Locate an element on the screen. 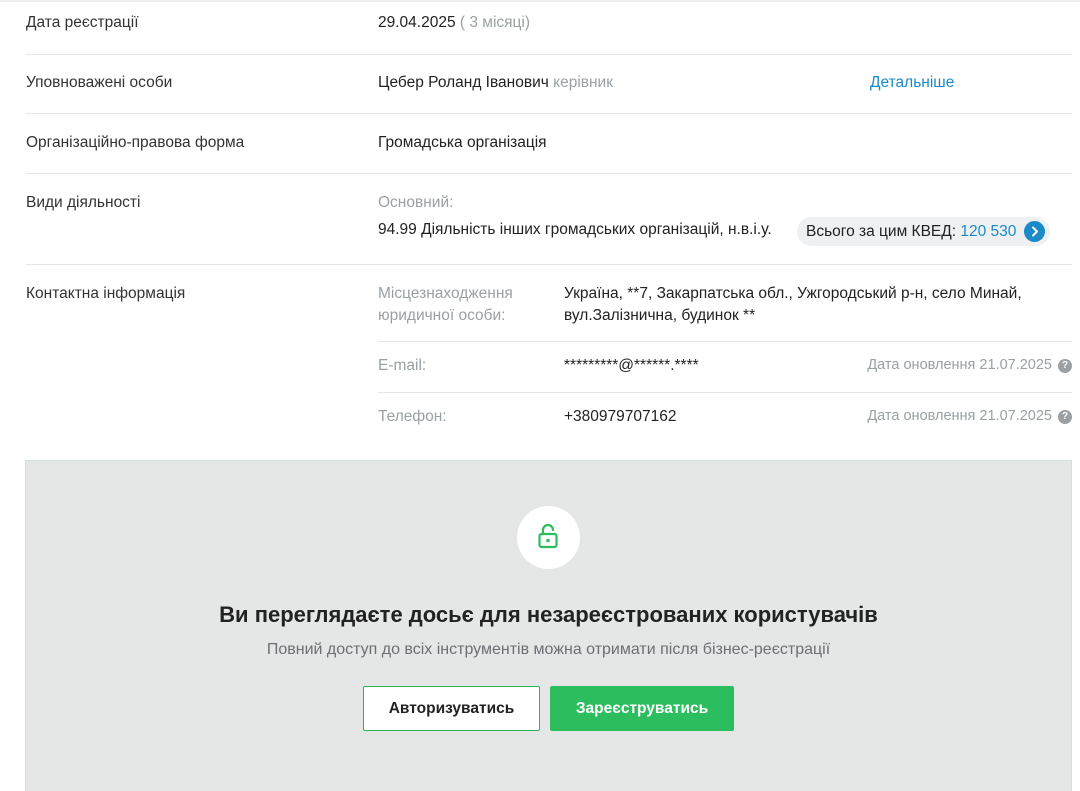 Image resolution: width=1080 pixels, height=791 pixels. registration-age: ( 3 місяці) is located at coordinates (495, 22).